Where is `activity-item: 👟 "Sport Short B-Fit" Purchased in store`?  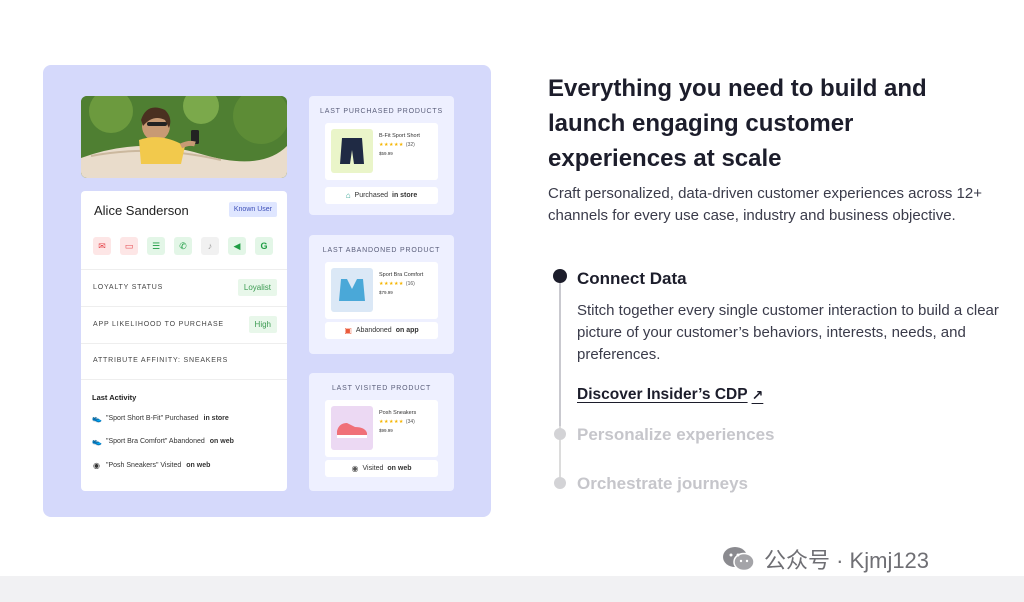 activity-item: 👟 "Sport Short B-Fit" Purchased in store is located at coordinates (160, 418).